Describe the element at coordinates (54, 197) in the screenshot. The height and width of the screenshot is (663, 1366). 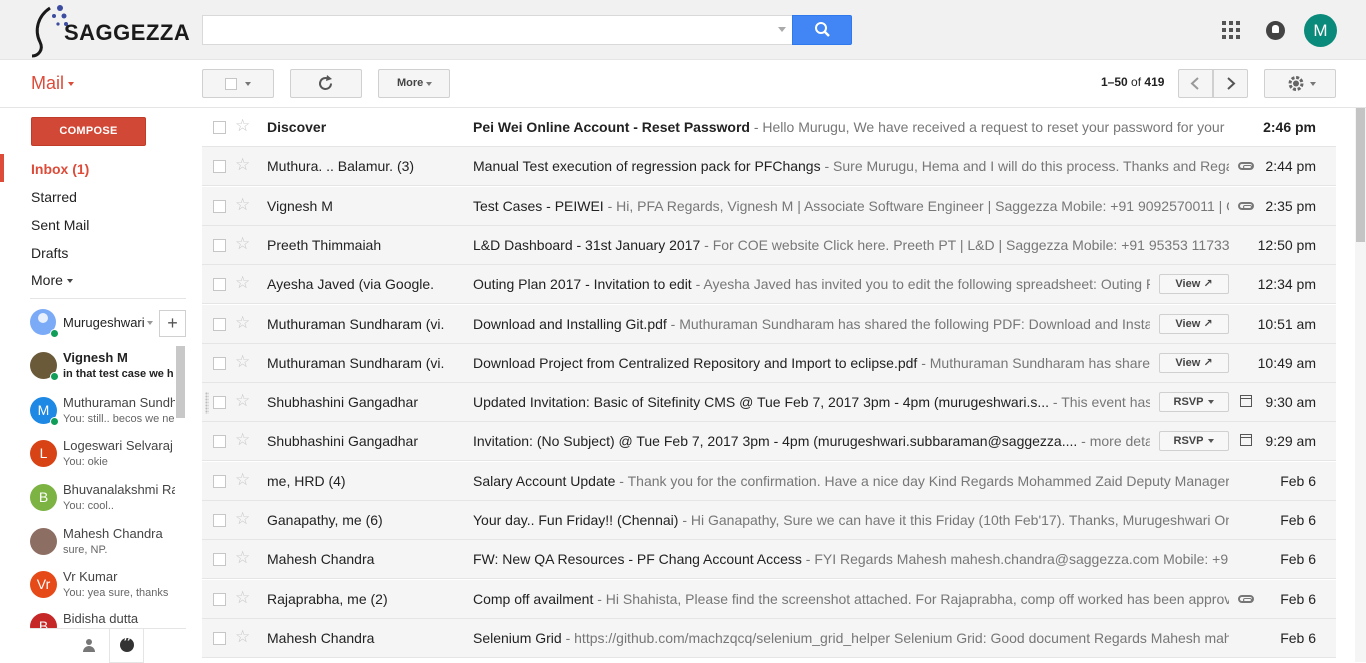
I see `nav-starred: Starred` at that location.